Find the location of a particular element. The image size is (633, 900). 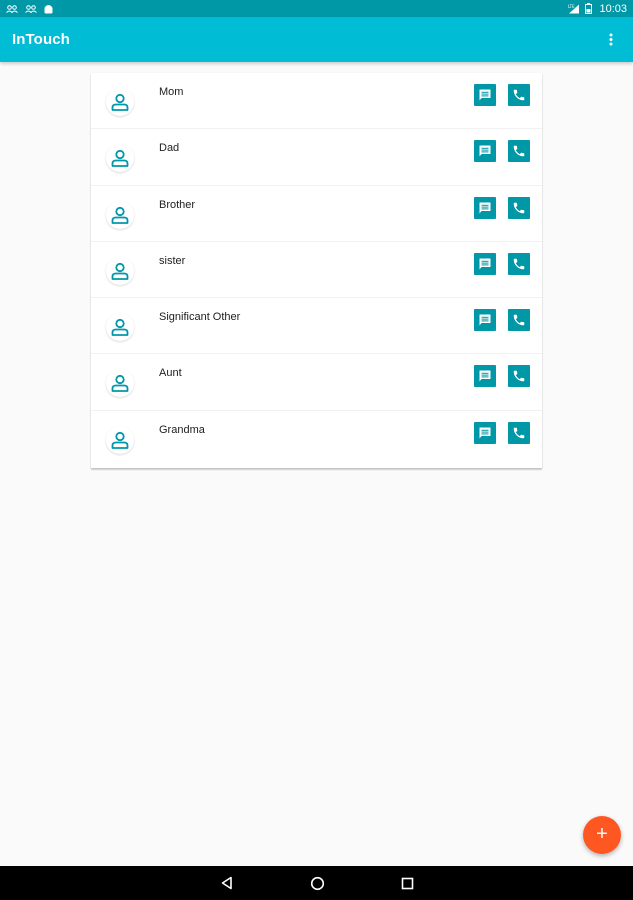

signal-icon: LTE is located at coordinates (574, 9).